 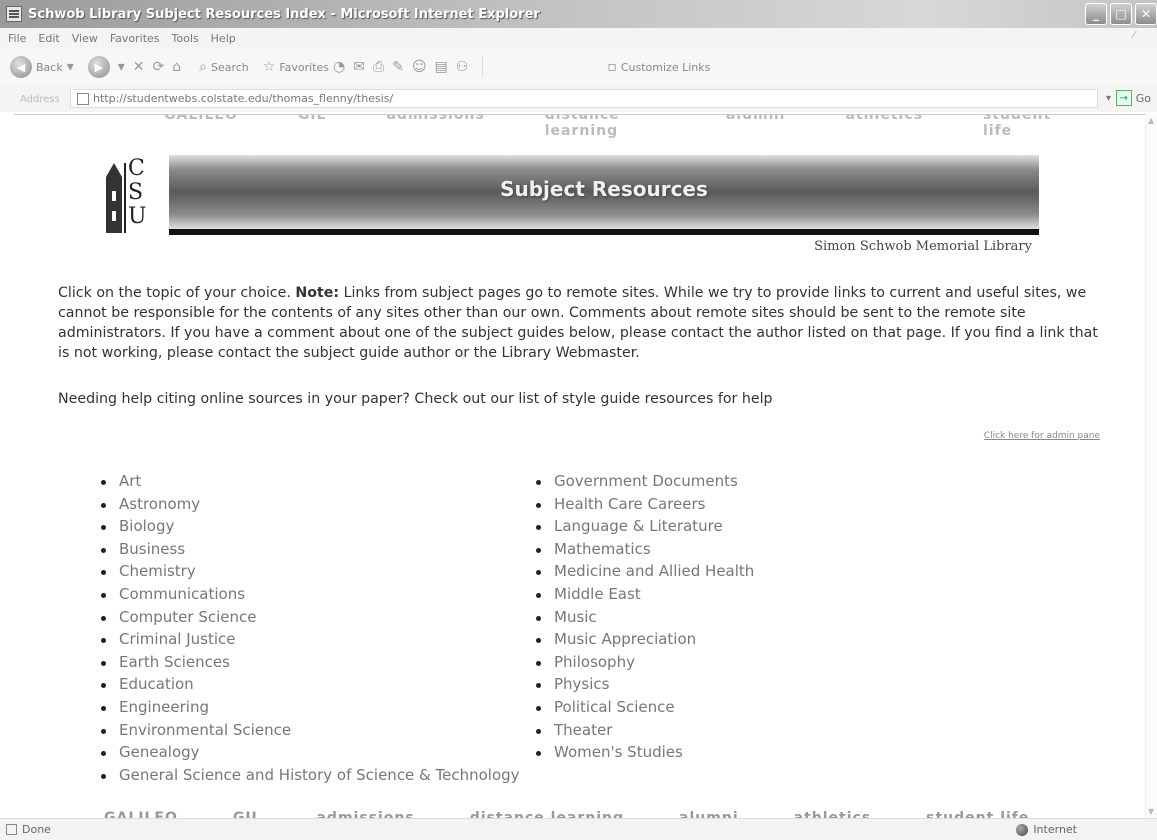 I want to click on go-arrow-icon: →, so click(x=1123, y=98).